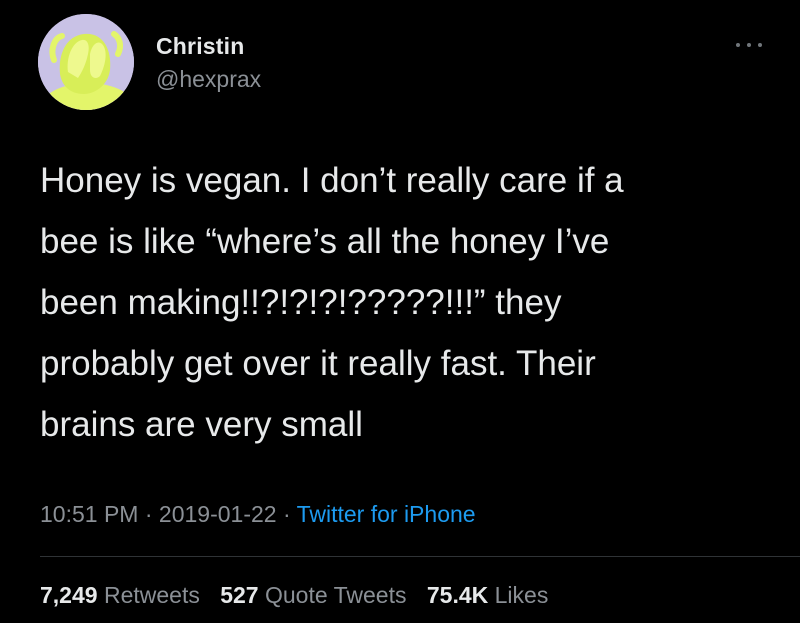 This screenshot has width=800, height=623. What do you see at coordinates (218, 514) in the screenshot?
I see `tweet-date: 2019-01-22` at bounding box center [218, 514].